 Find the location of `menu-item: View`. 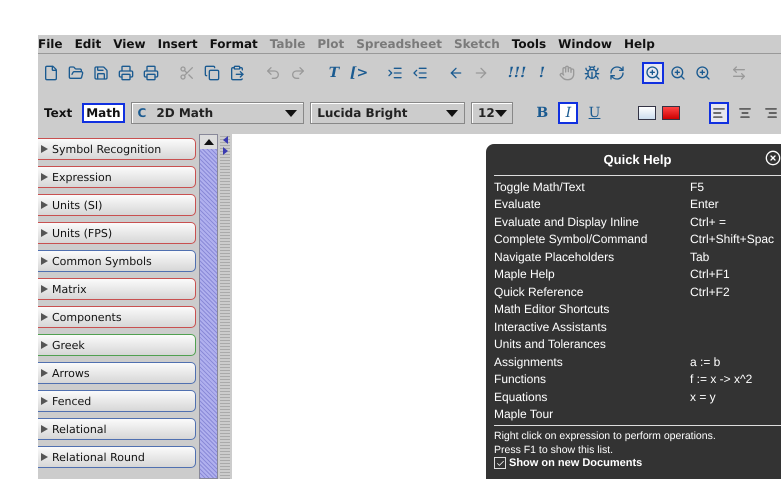

menu-item: View is located at coordinates (135, 44).